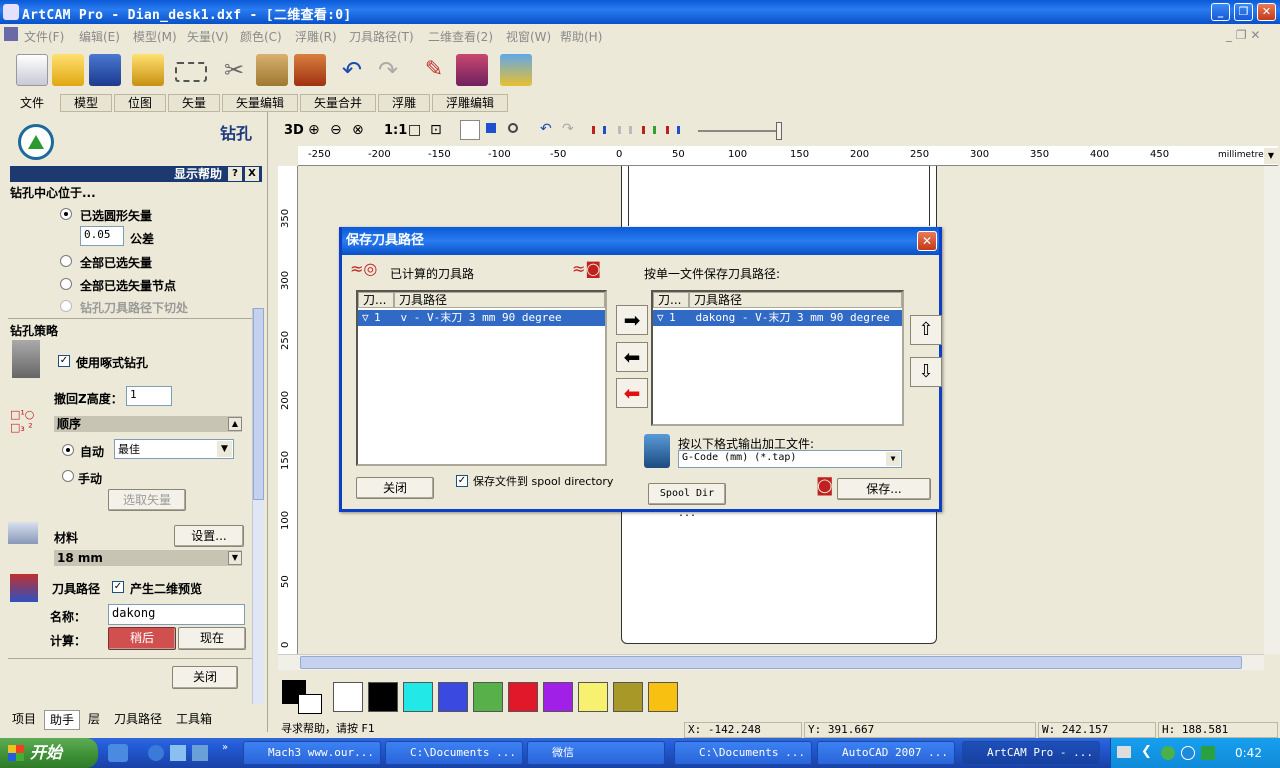  I want to click on units-dropdown-icon: ▼, so click(1271, 156).